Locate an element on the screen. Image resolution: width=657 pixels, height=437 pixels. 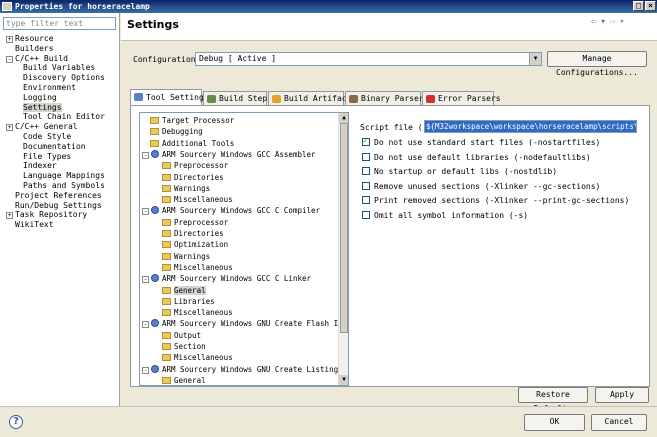
restore-defaults-button: Restore Defaults is located at coordinates (553, 400).